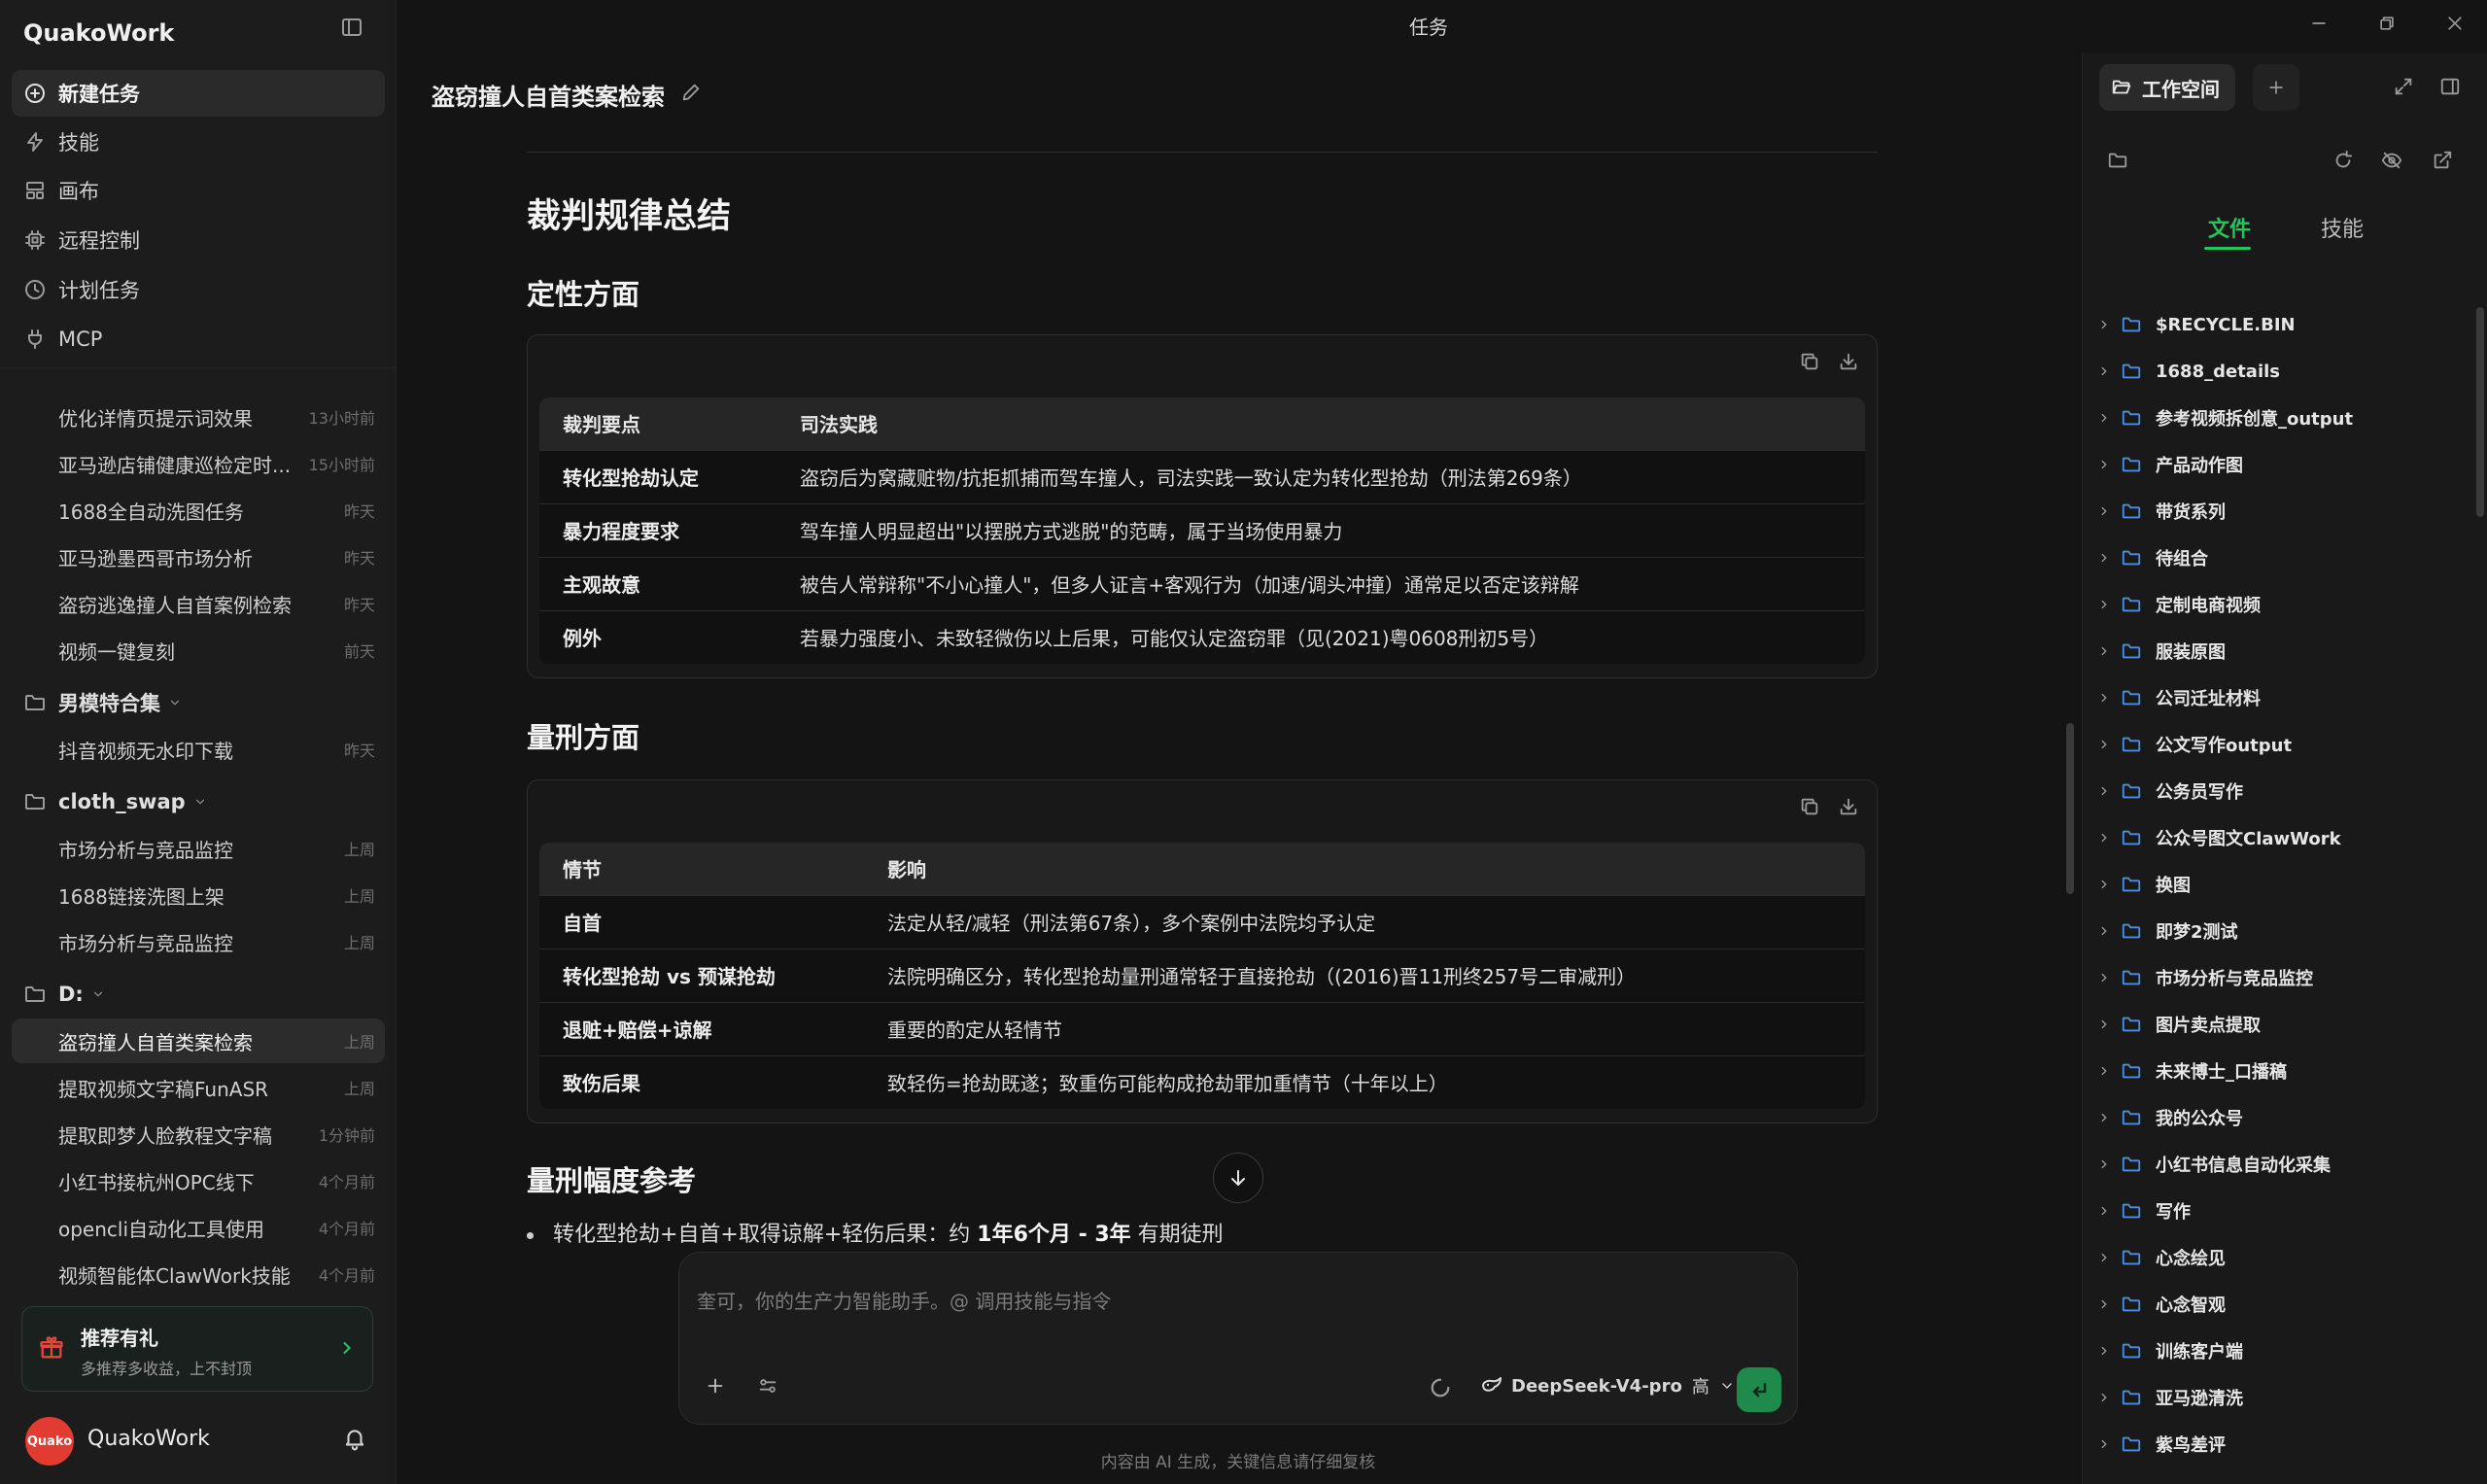 This screenshot has height=1484, width=2487. I want to click on file-tree-item: 公众号图文ClawWork, so click(2278, 837).